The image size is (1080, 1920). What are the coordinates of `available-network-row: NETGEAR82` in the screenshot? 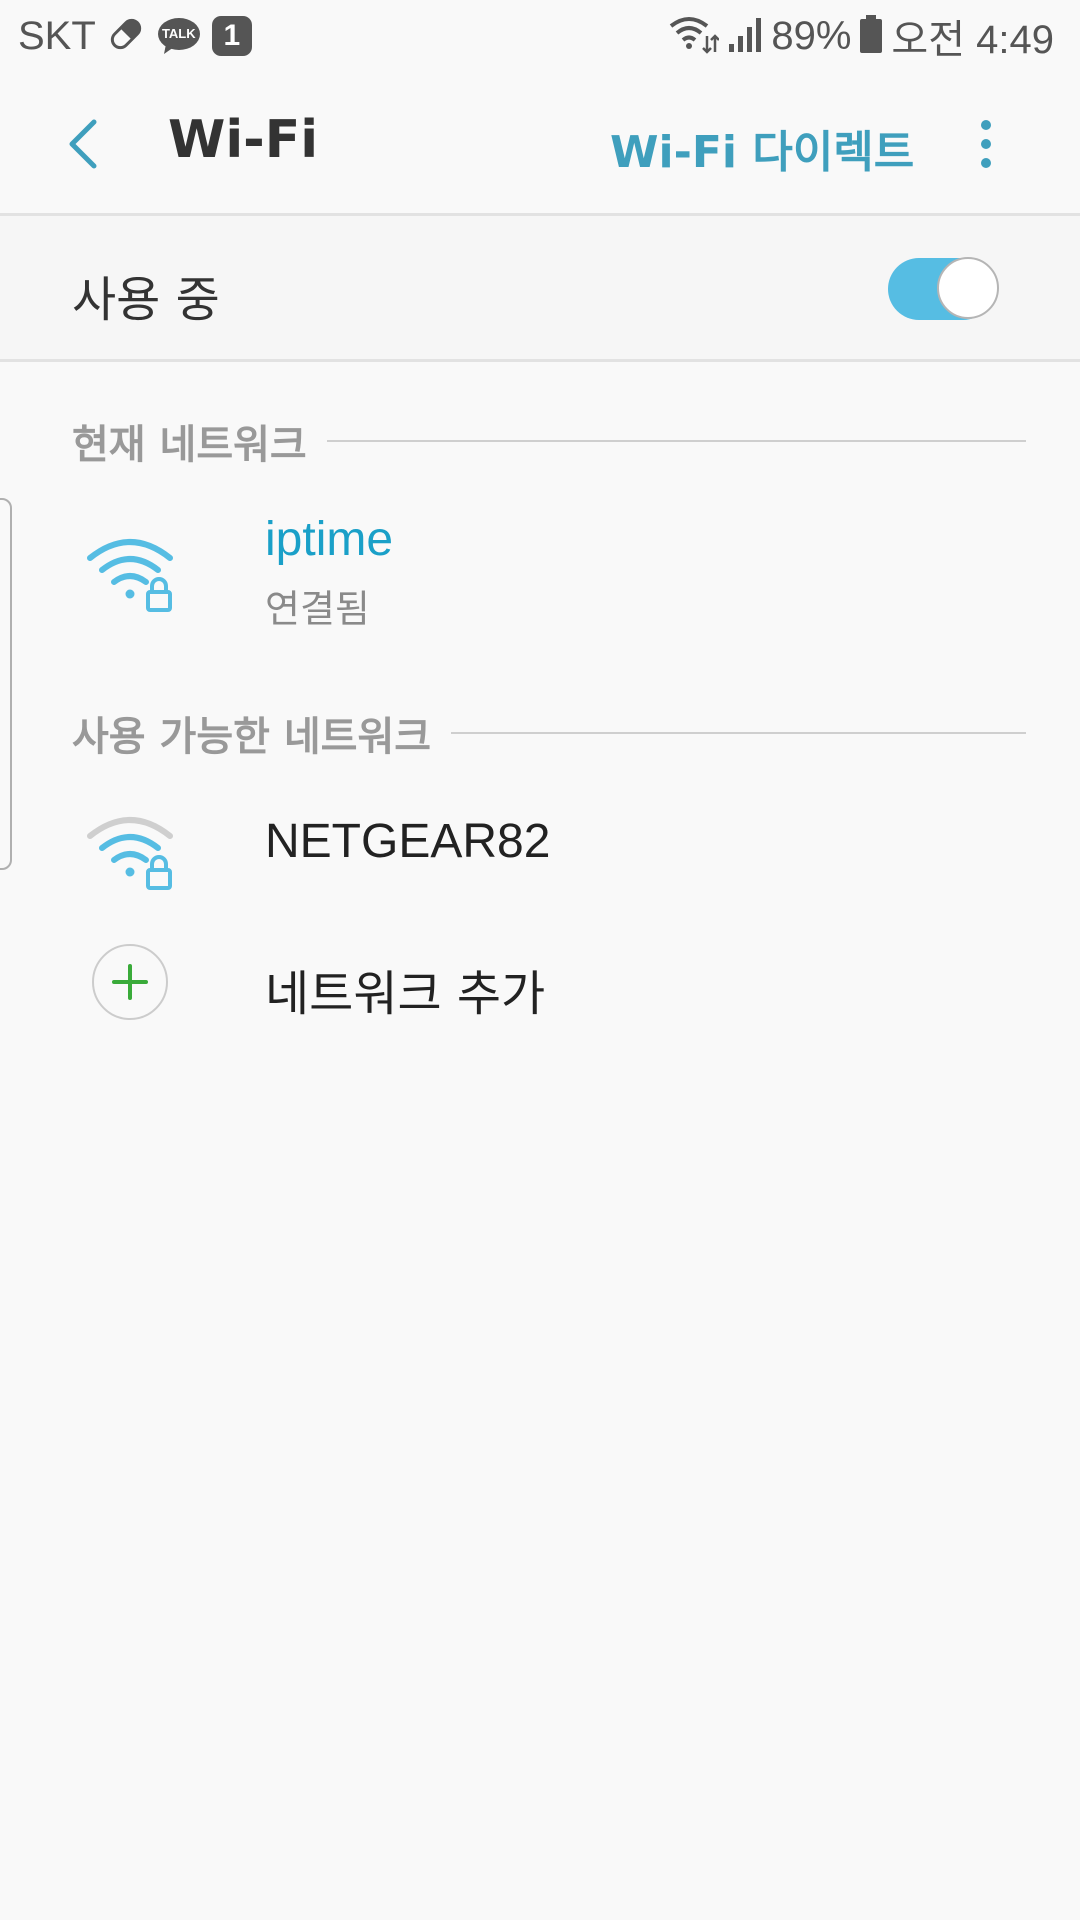 It's located at (540, 850).